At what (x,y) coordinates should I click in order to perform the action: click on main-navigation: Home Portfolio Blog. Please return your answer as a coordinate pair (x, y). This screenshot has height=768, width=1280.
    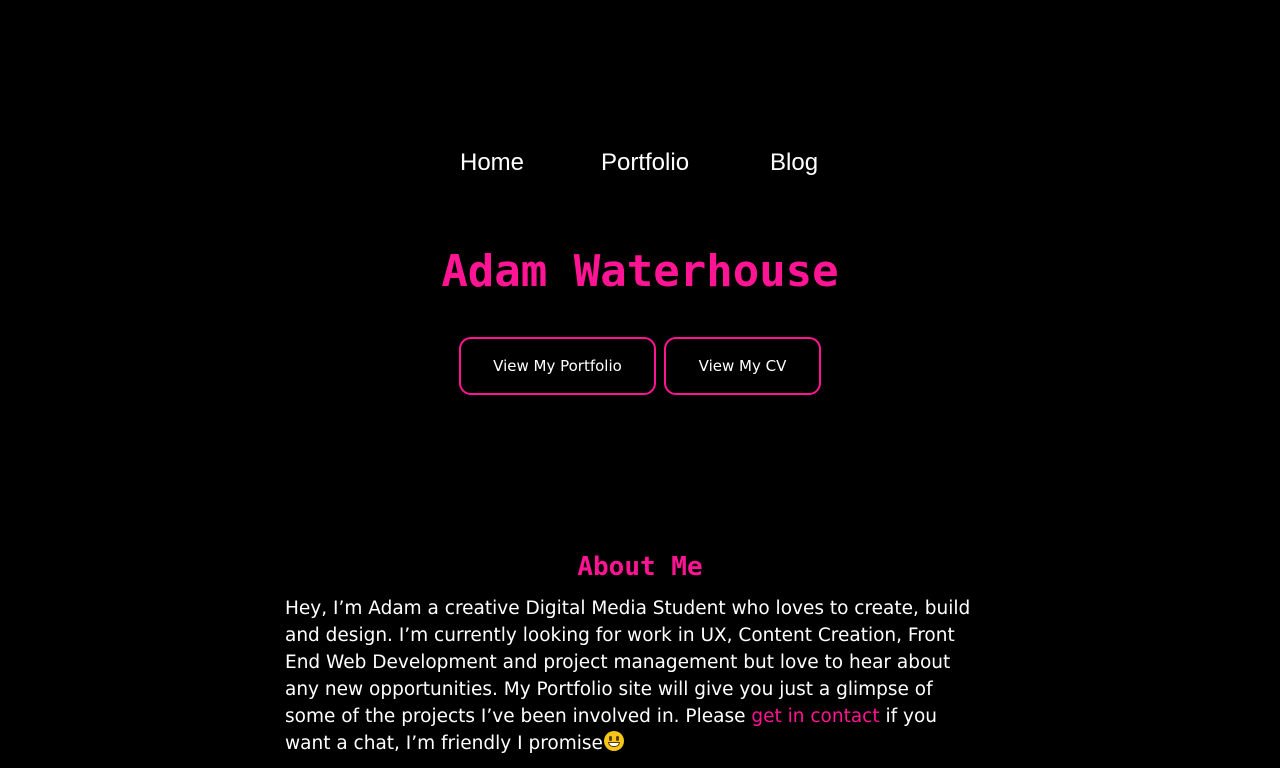
    Looking at the image, I should click on (640, 163).